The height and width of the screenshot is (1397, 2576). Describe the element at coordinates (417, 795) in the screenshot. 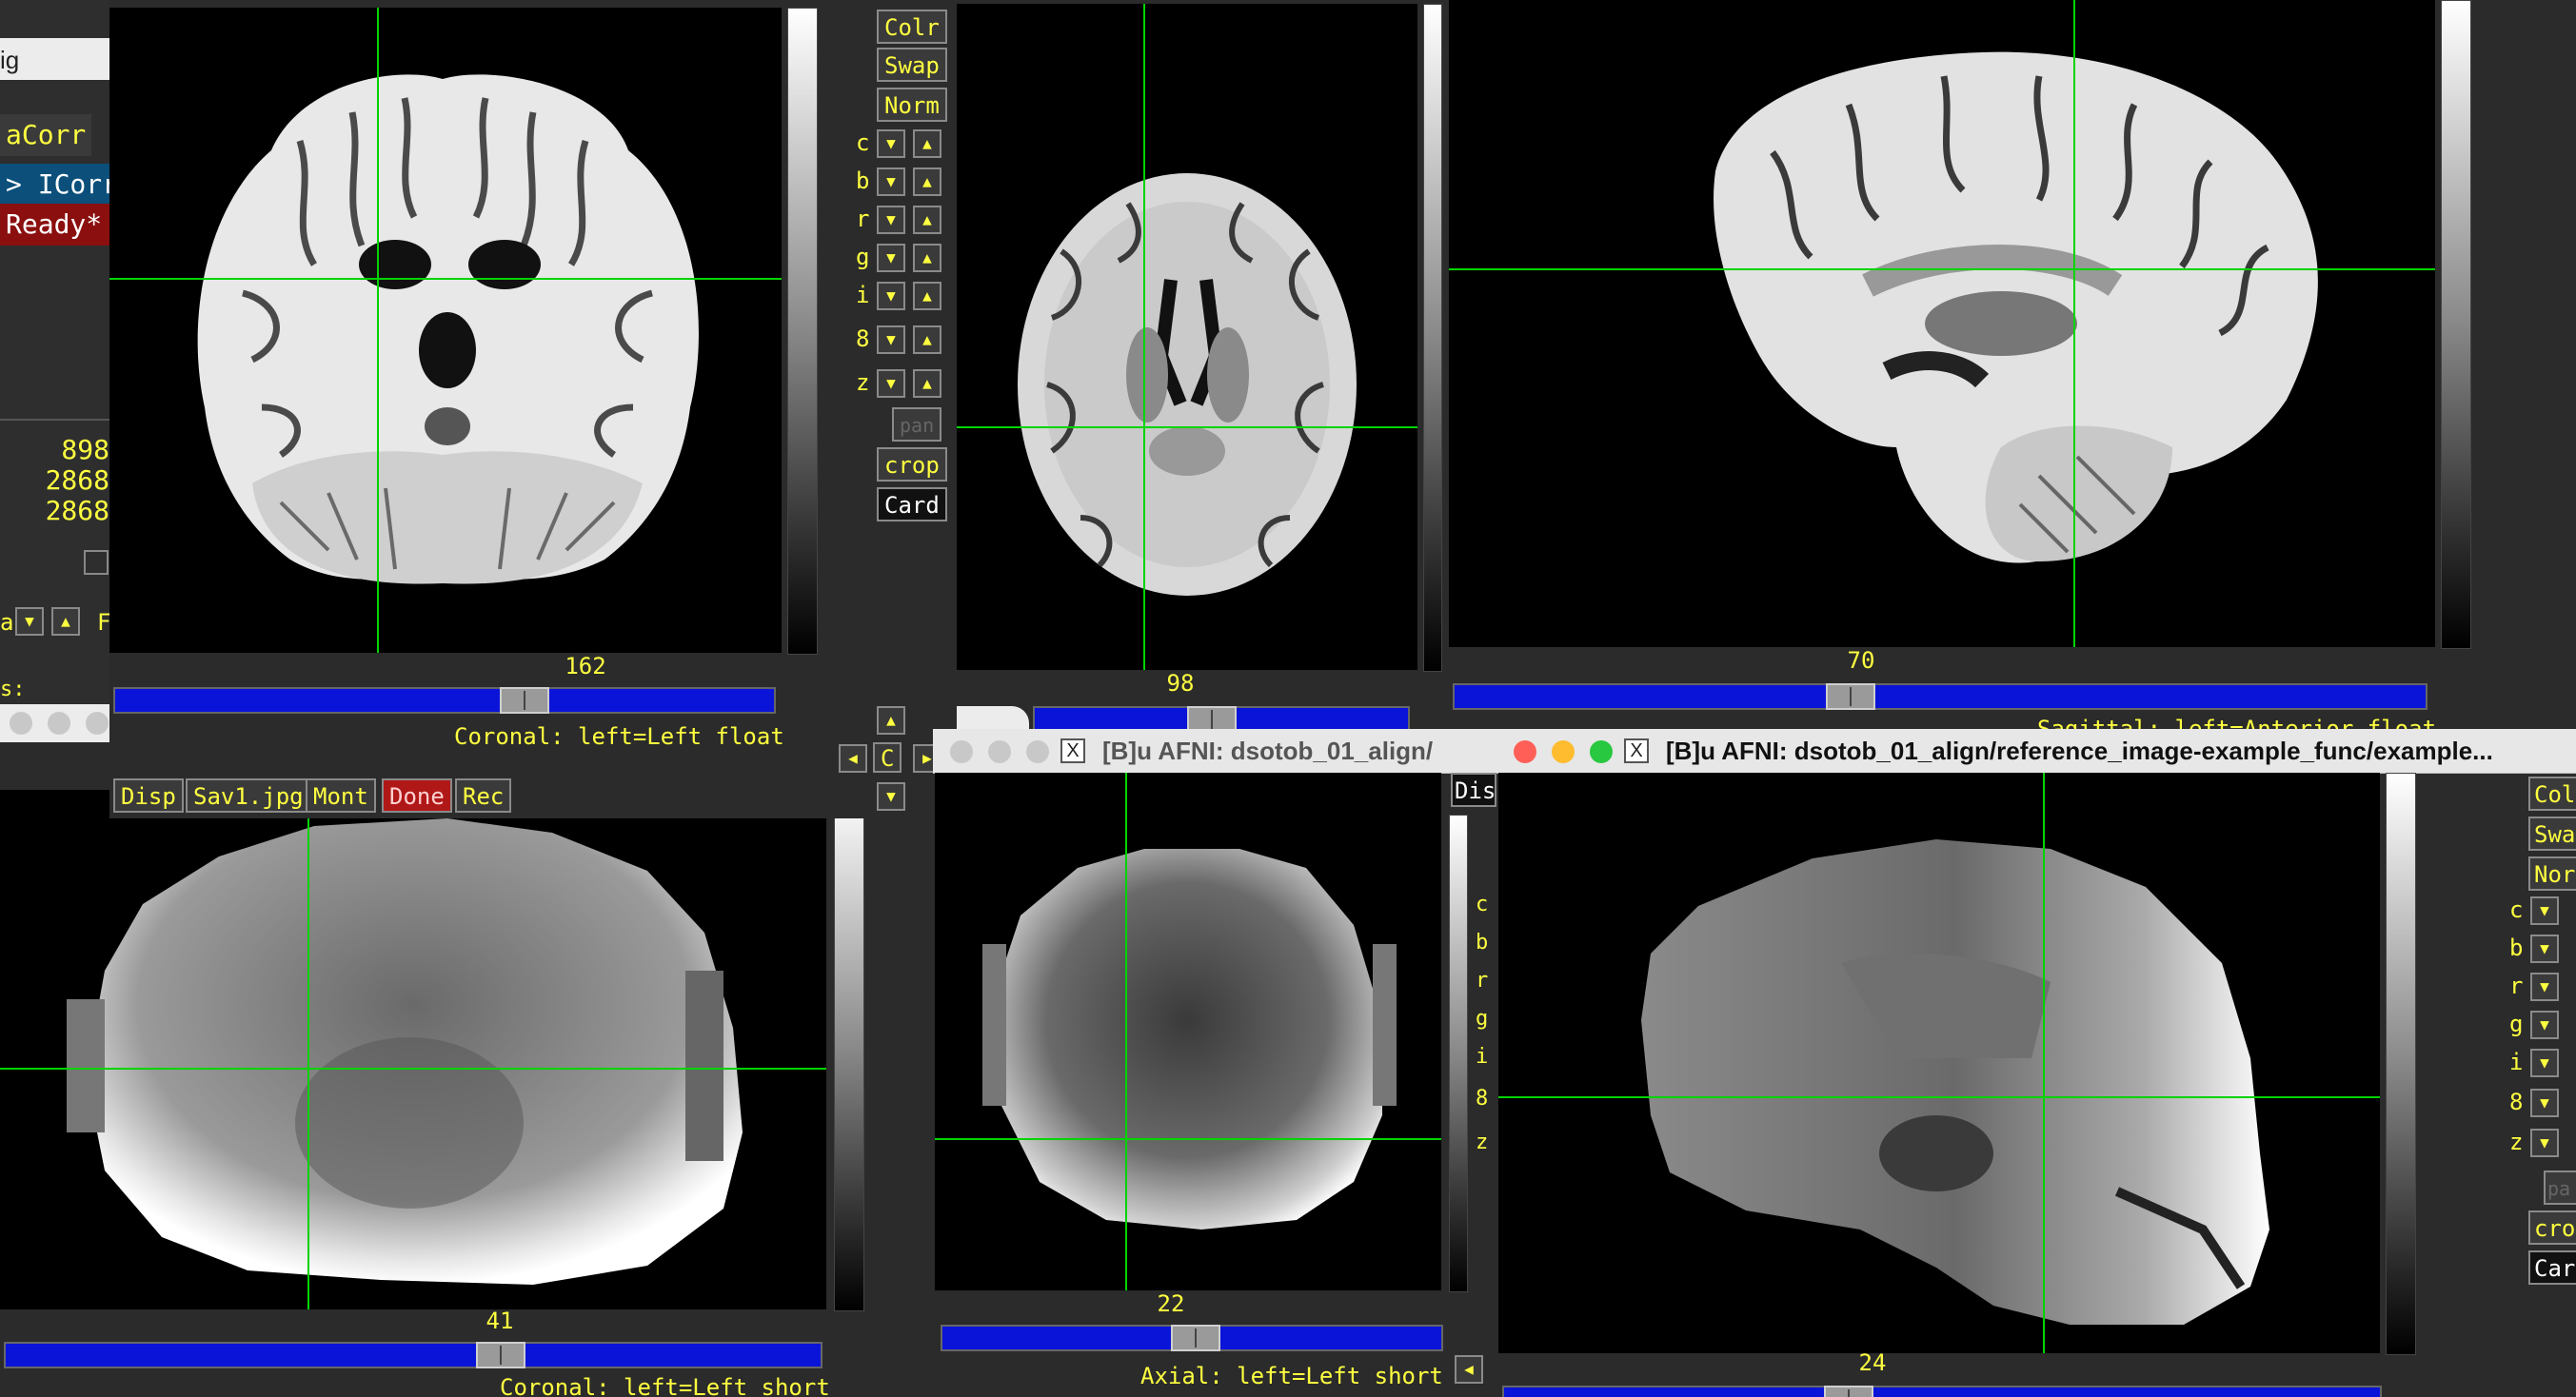

I see `done-button: Done` at that location.